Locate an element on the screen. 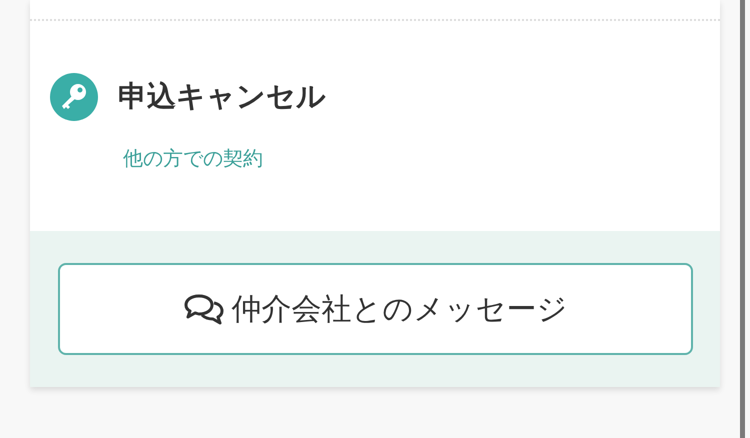 This screenshot has width=750, height=438. scrollbar is located at coordinates (742, 219).